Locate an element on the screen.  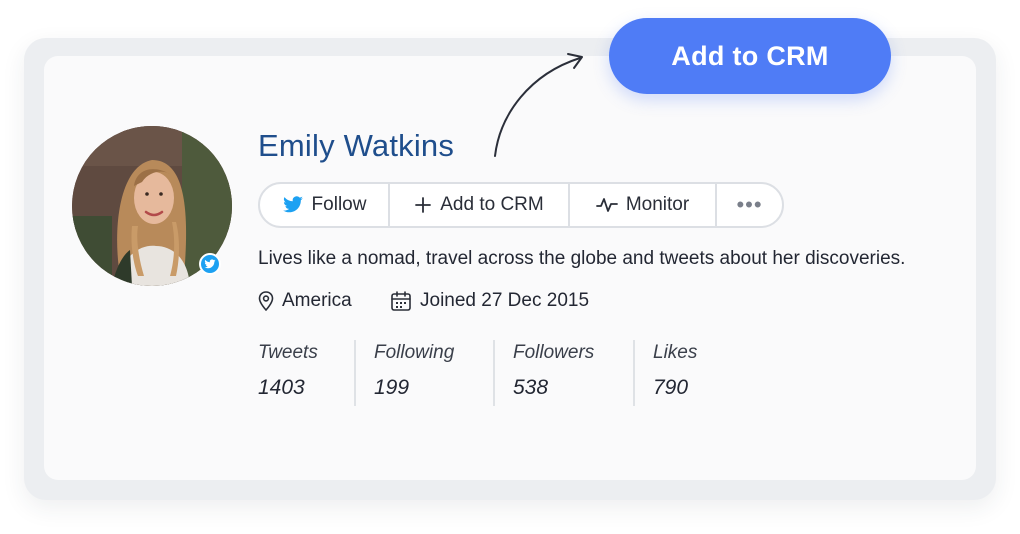
stat-label: Likes is located at coordinates (675, 352).